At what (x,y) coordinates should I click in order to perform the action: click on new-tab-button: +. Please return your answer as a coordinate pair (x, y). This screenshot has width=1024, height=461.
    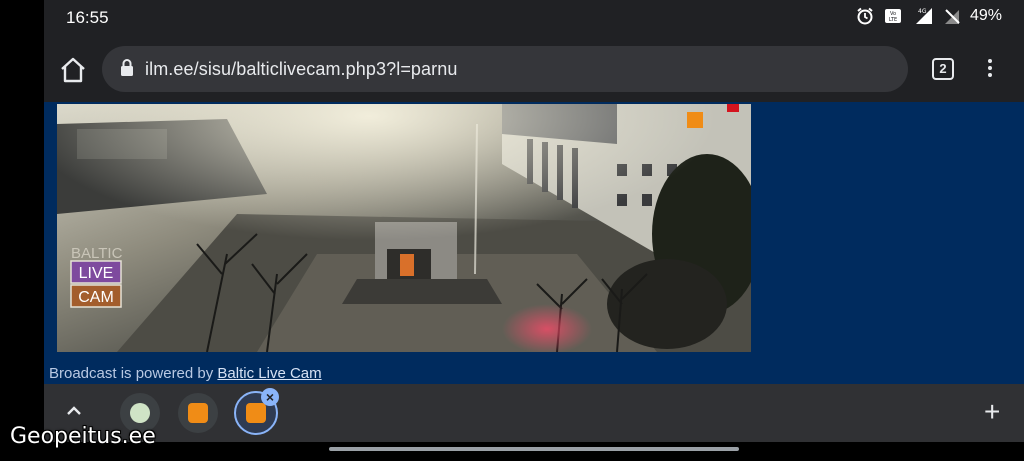
    Looking at the image, I should click on (992, 412).